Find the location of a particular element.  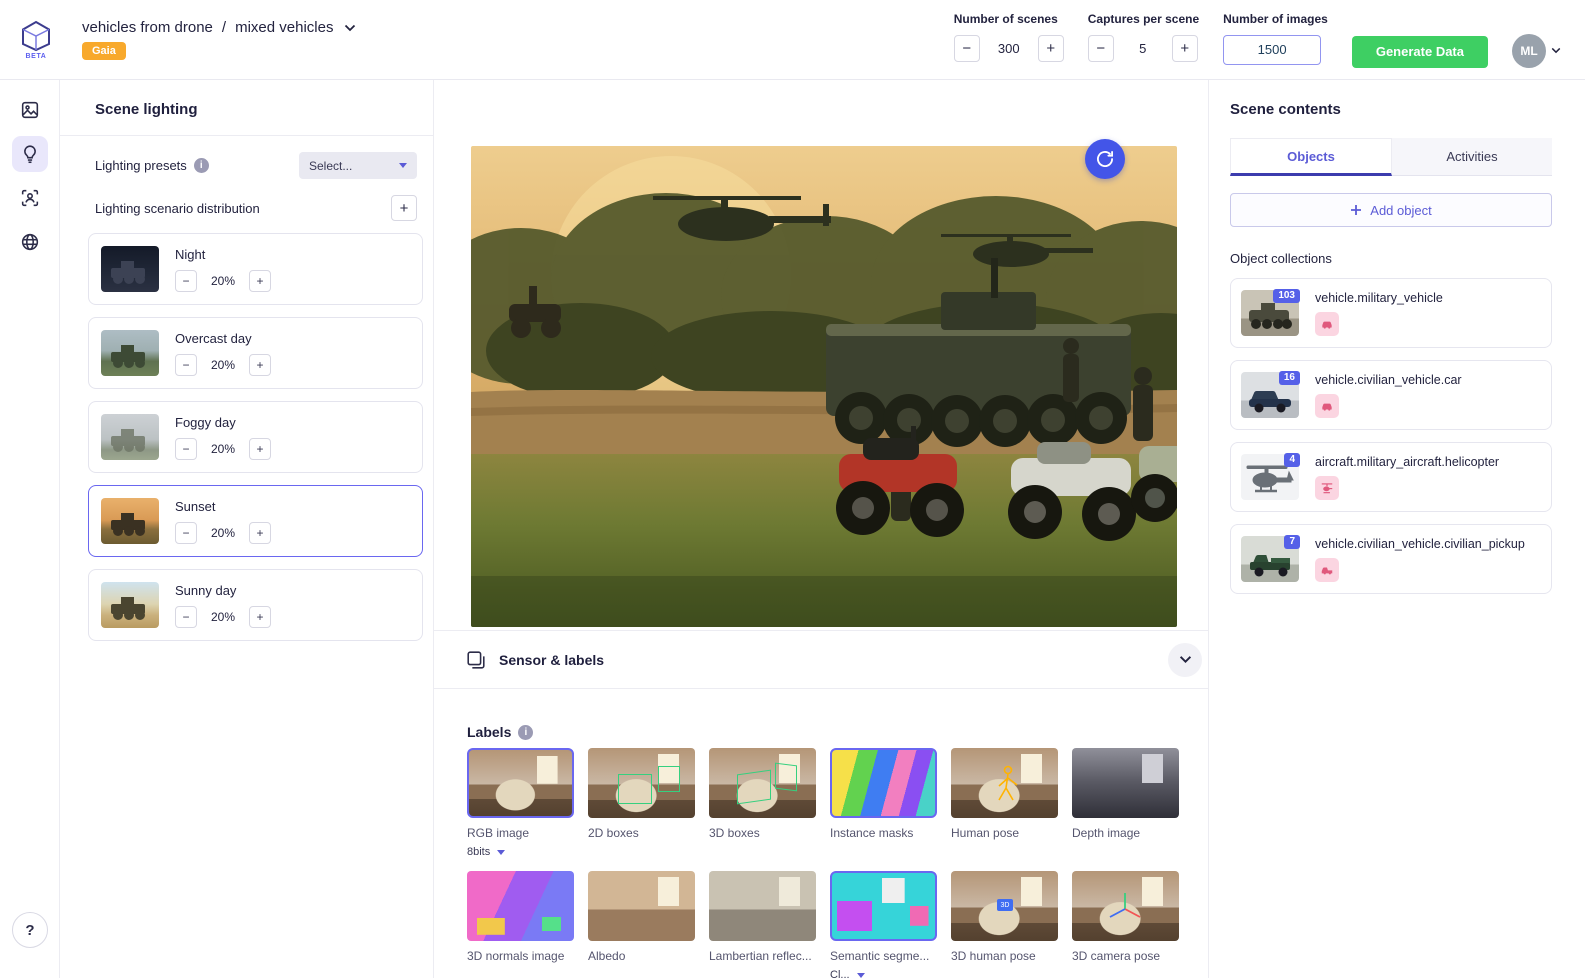

bit-depth-select: 8bits is located at coordinates (520, 852).